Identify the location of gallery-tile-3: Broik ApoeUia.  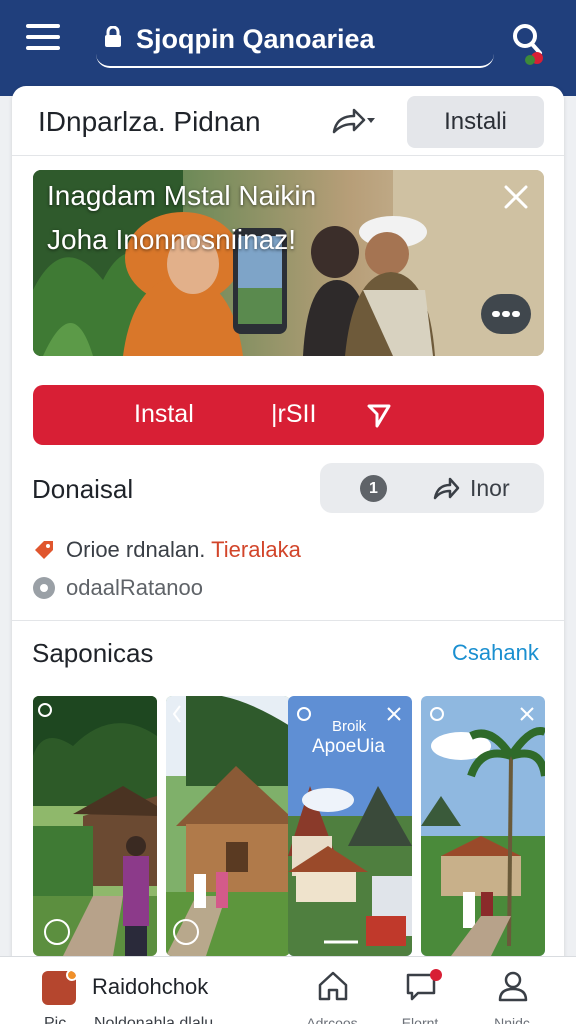
(350, 826).